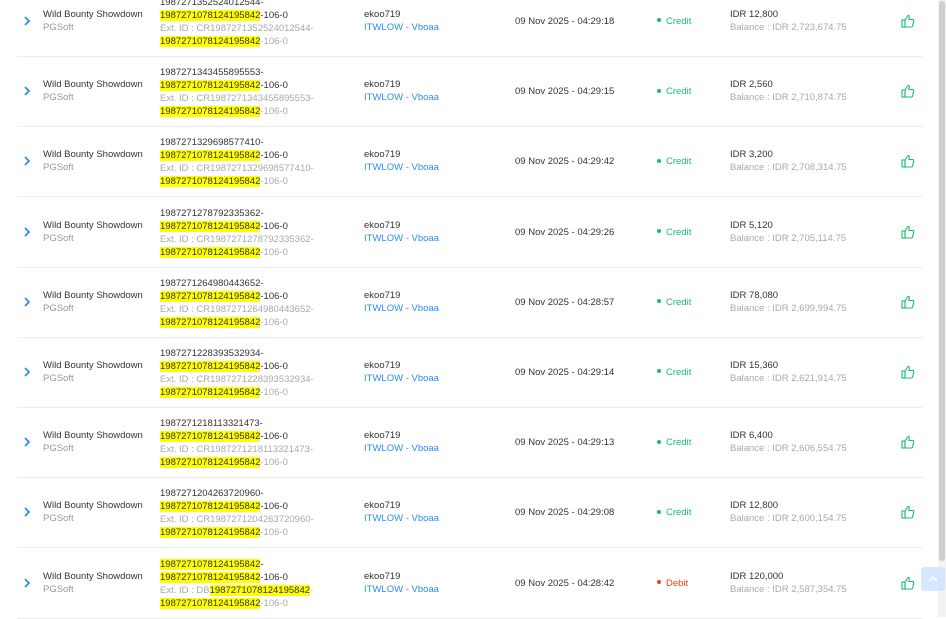 The width and height of the screenshot is (946, 619). What do you see at coordinates (788, 168) in the screenshot?
I see `balance-value: Balance : IDR 2,708,314.75` at bounding box center [788, 168].